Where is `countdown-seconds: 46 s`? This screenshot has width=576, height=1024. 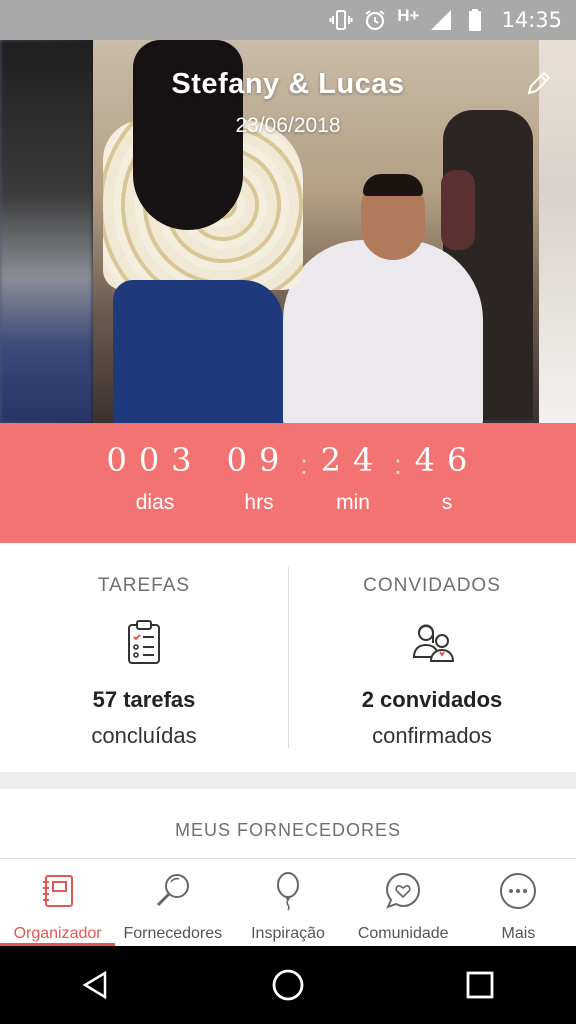 countdown-seconds: 46 s is located at coordinates (447, 478).